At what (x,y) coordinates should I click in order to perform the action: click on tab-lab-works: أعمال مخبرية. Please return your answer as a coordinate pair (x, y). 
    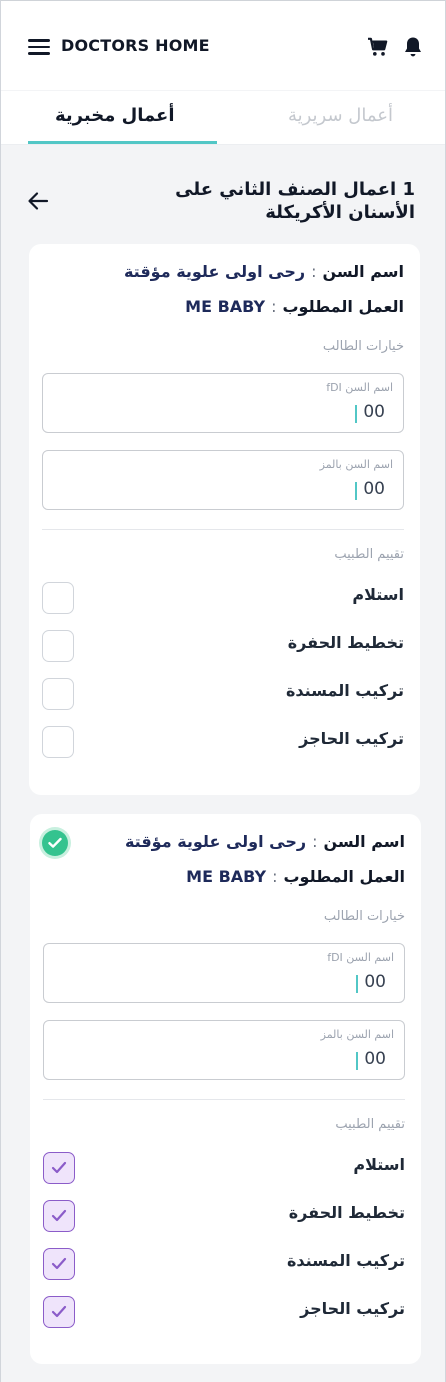
    Looking at the image, I should click on (115, 115).